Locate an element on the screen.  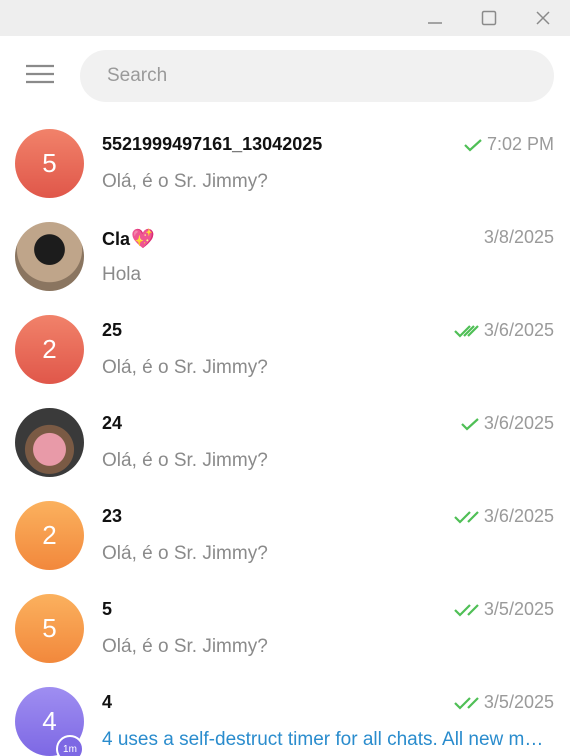
minimize-button is located at coordinates (435, 18).